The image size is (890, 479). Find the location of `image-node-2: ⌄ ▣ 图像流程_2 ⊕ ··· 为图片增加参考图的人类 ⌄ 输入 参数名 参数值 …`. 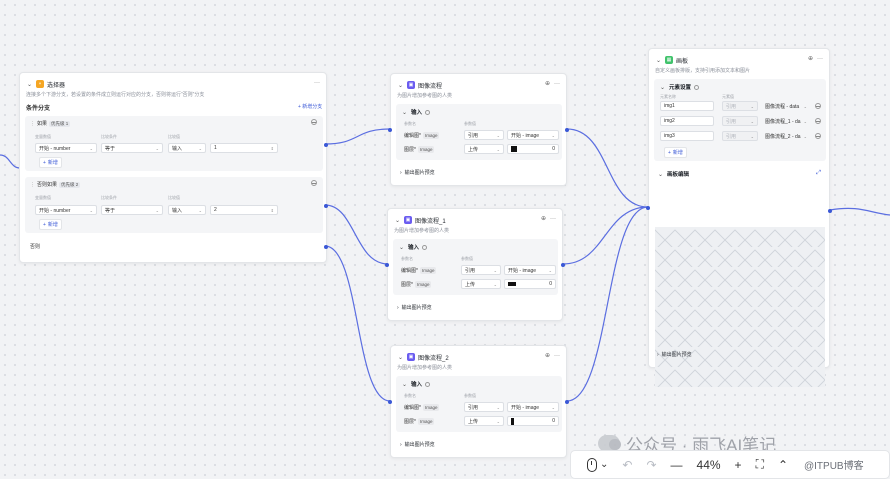

image-node-2: ⌄ ▣ 图像流程_2 ⊕ ··· 为图片增加参考图的人类 ⌄ 输入 参数名 参数值 … is located at coordinates (478, 401).